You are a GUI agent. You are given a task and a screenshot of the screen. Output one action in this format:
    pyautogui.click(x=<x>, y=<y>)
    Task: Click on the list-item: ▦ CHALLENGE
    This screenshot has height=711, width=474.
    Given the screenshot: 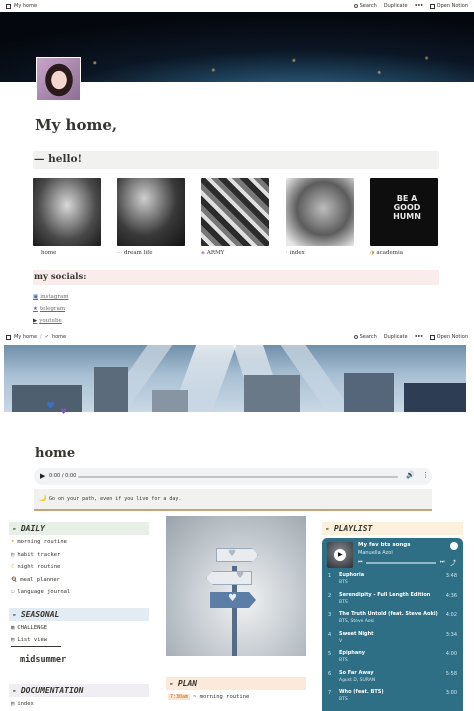 What is the action you would take?
    pyautogui.click(x=36, y=628)
    